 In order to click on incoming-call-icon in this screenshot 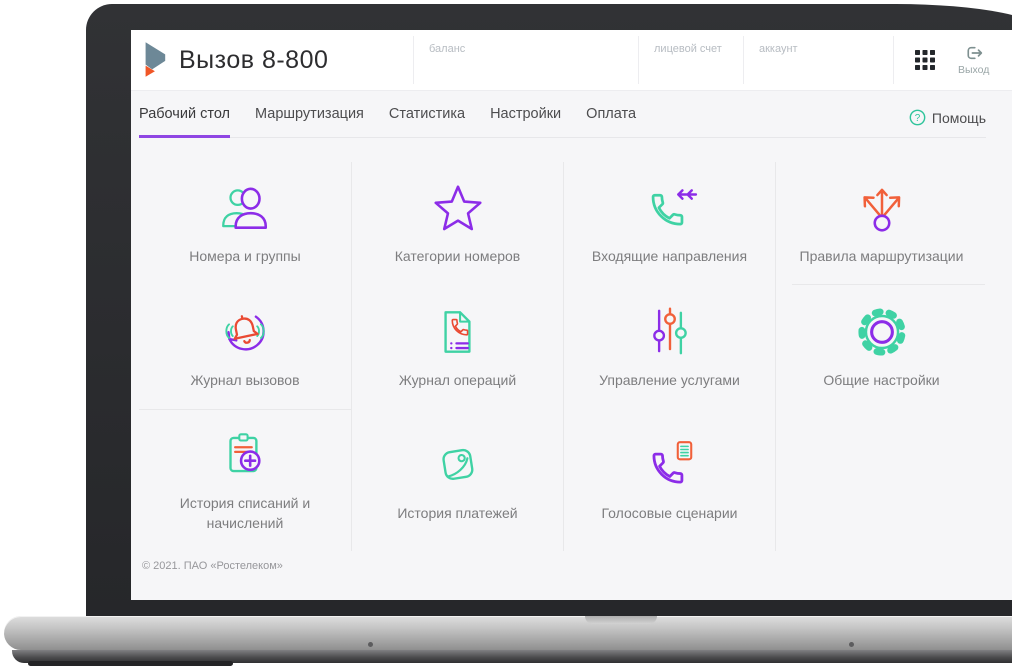, I will do `click(674, 207)`.